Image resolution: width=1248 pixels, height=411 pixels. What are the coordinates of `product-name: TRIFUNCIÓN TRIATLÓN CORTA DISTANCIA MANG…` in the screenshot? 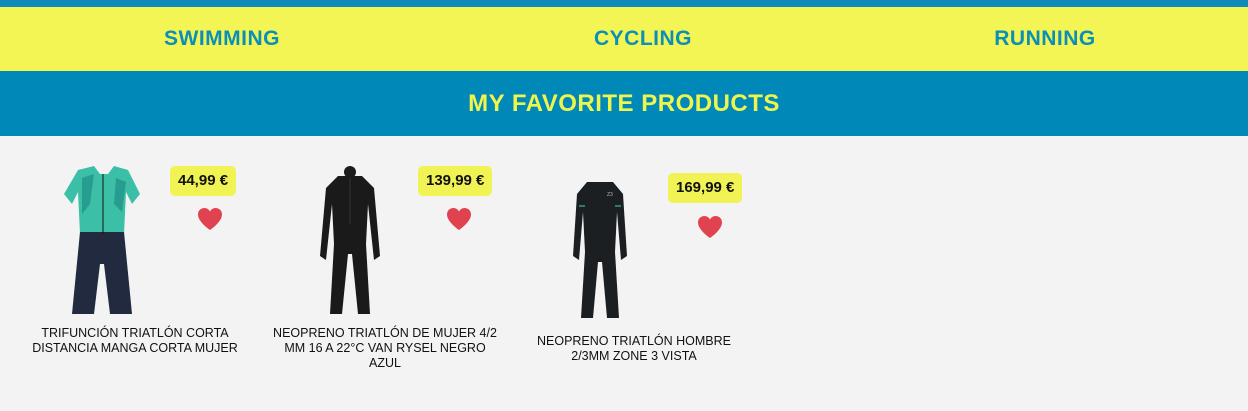 It's located at (135, 341).